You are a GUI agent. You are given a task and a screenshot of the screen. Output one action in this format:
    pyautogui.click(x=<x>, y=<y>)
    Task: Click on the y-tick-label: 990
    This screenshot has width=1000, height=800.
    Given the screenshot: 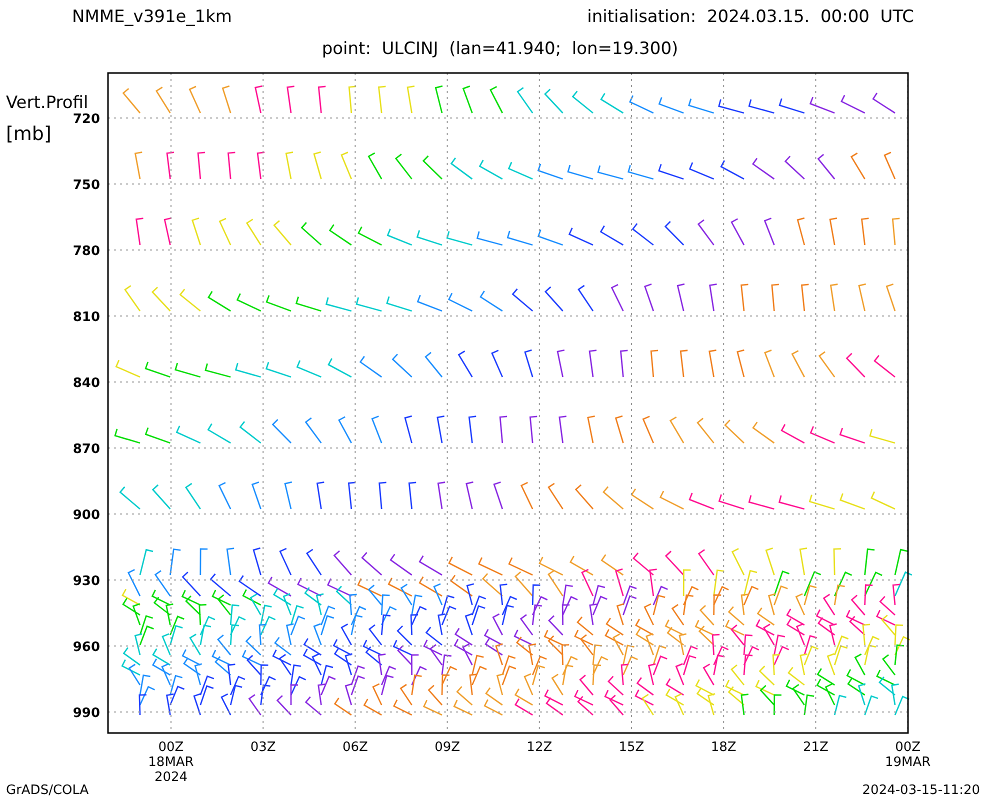 What is the action you would take?
    pyautogui.click(x=86, y=713)
    